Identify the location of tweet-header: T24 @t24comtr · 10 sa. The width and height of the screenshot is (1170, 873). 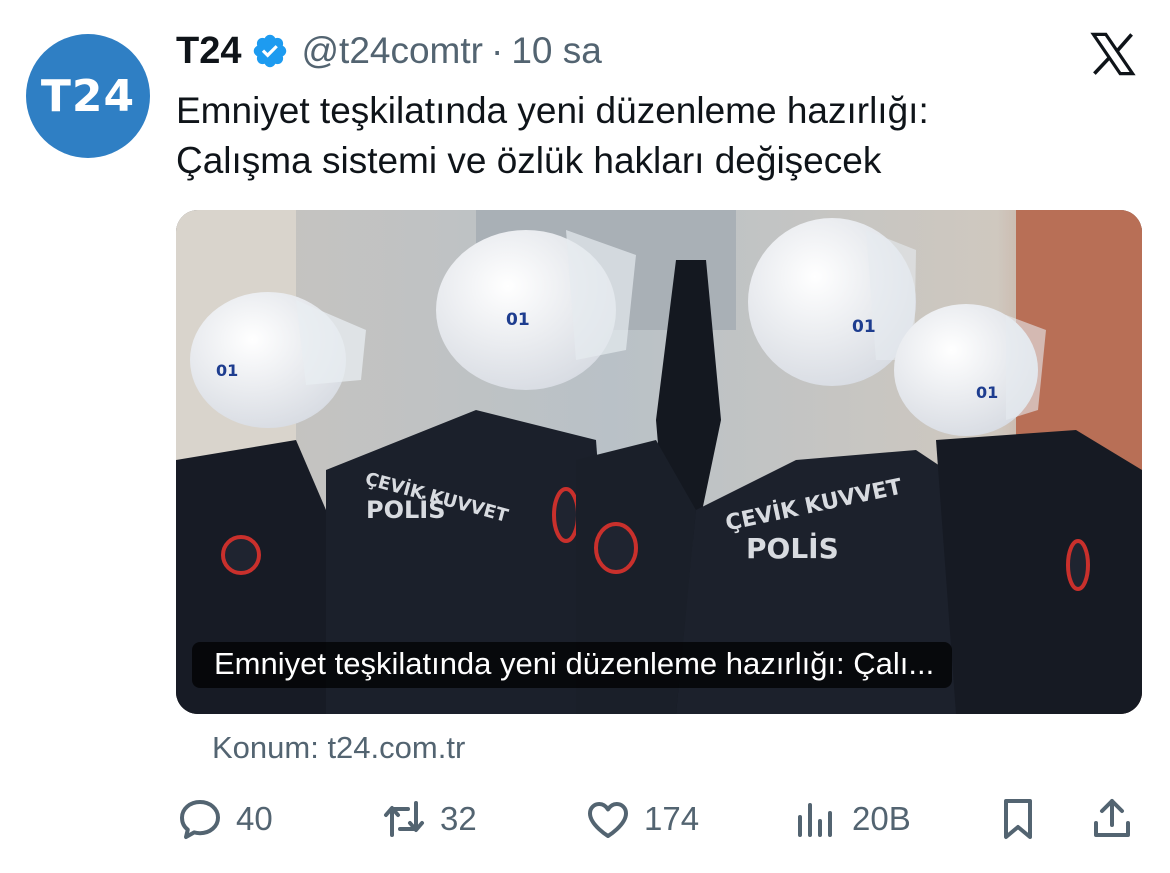
(389, 51).